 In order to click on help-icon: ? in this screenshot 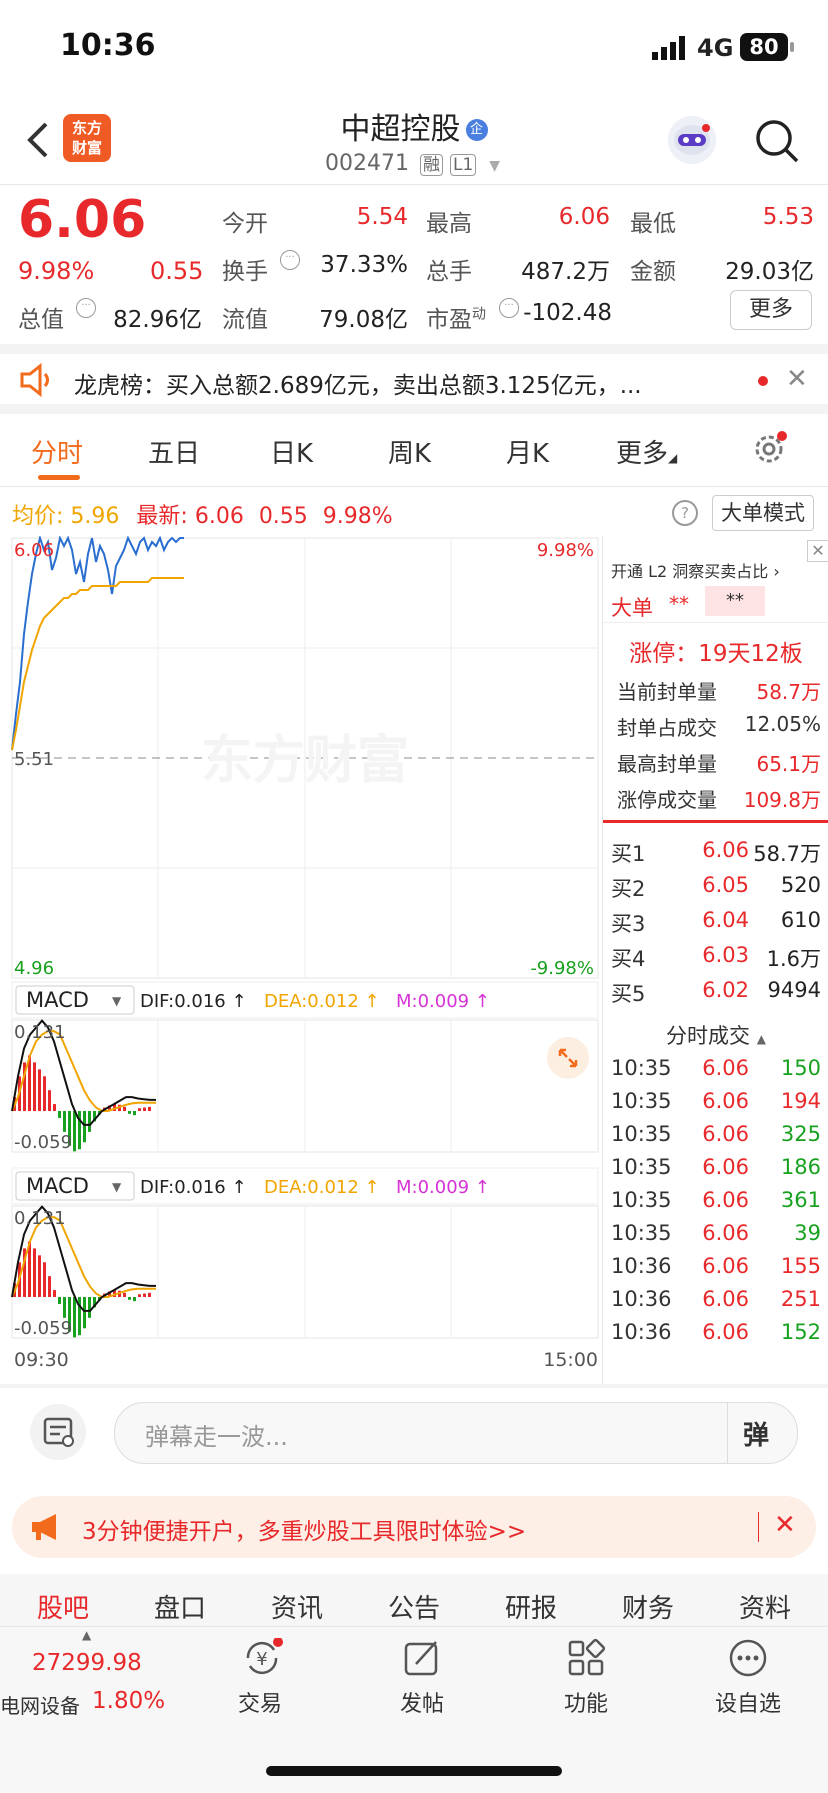, I will do `click(685, 513)`.